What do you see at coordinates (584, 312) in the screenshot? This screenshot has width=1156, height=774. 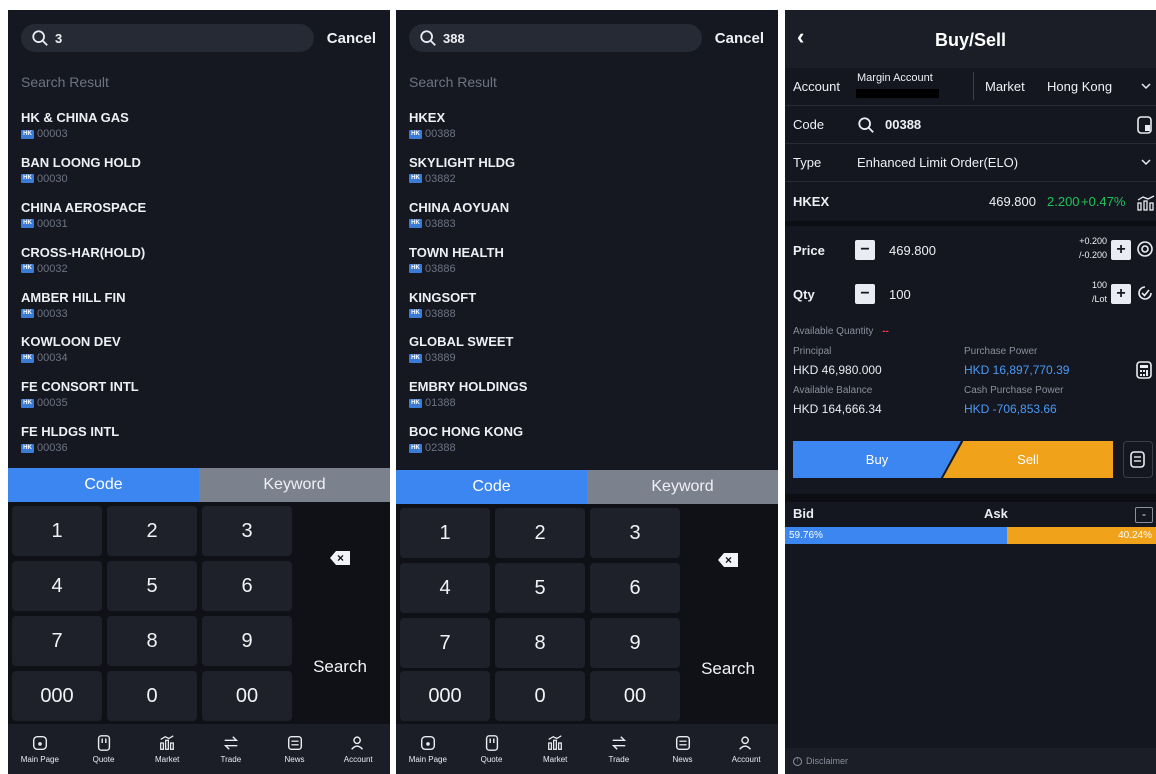 I see `list-item: KINGSOFT HK 03888` at bounding box center [584, 312].